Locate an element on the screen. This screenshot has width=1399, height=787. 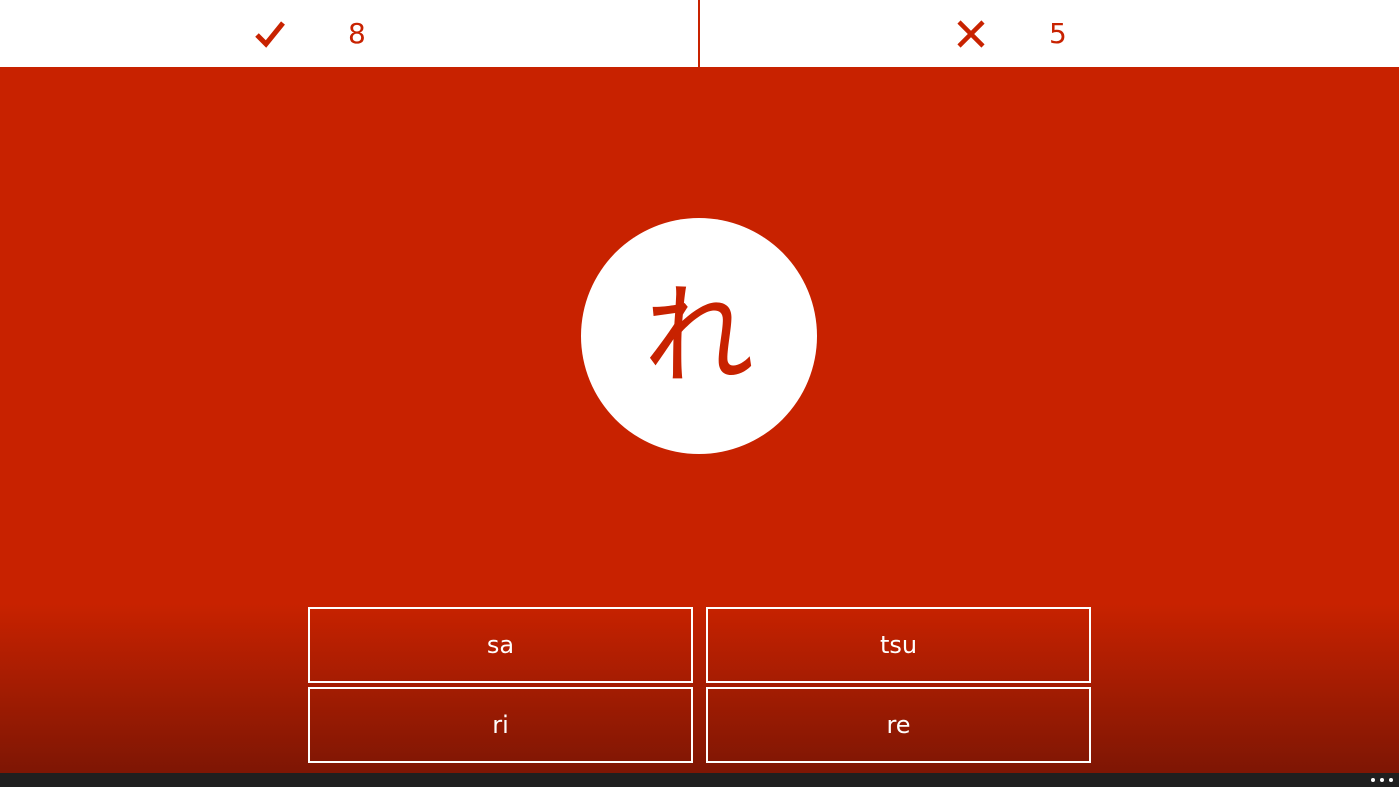
more-icon is located at coordinates (1382, 780).